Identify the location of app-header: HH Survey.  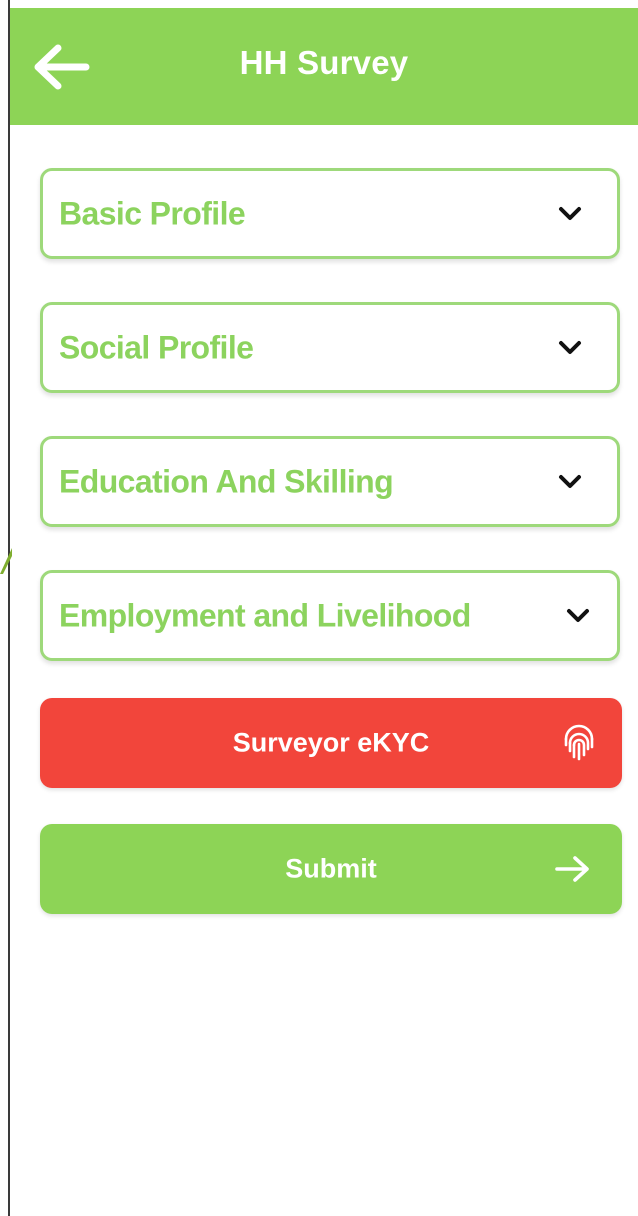
(324, 66).